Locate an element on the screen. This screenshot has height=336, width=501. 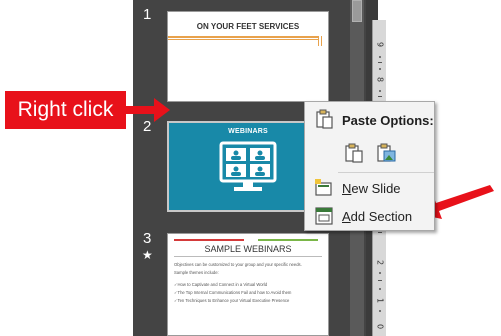
slide-number-1: 1 is located at coordinates (147, 14).